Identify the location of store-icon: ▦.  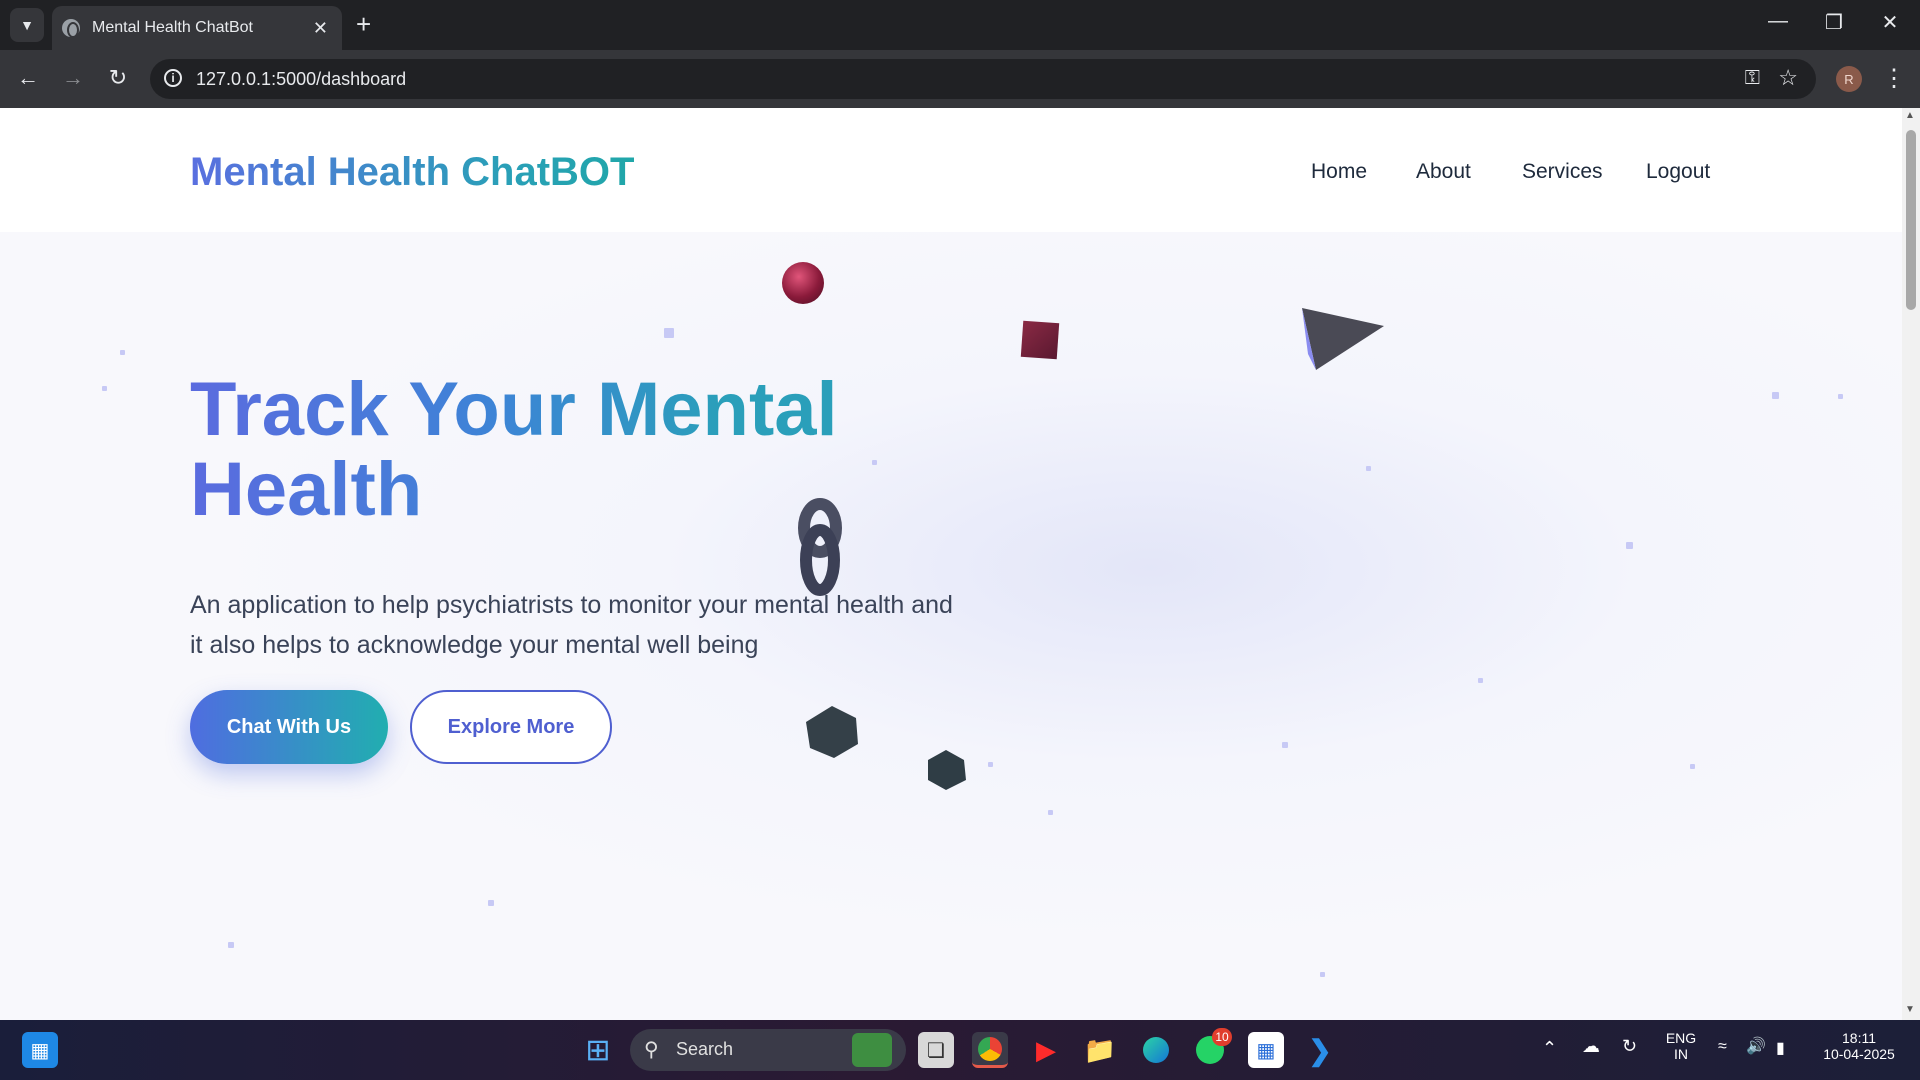
(1266, 1050).